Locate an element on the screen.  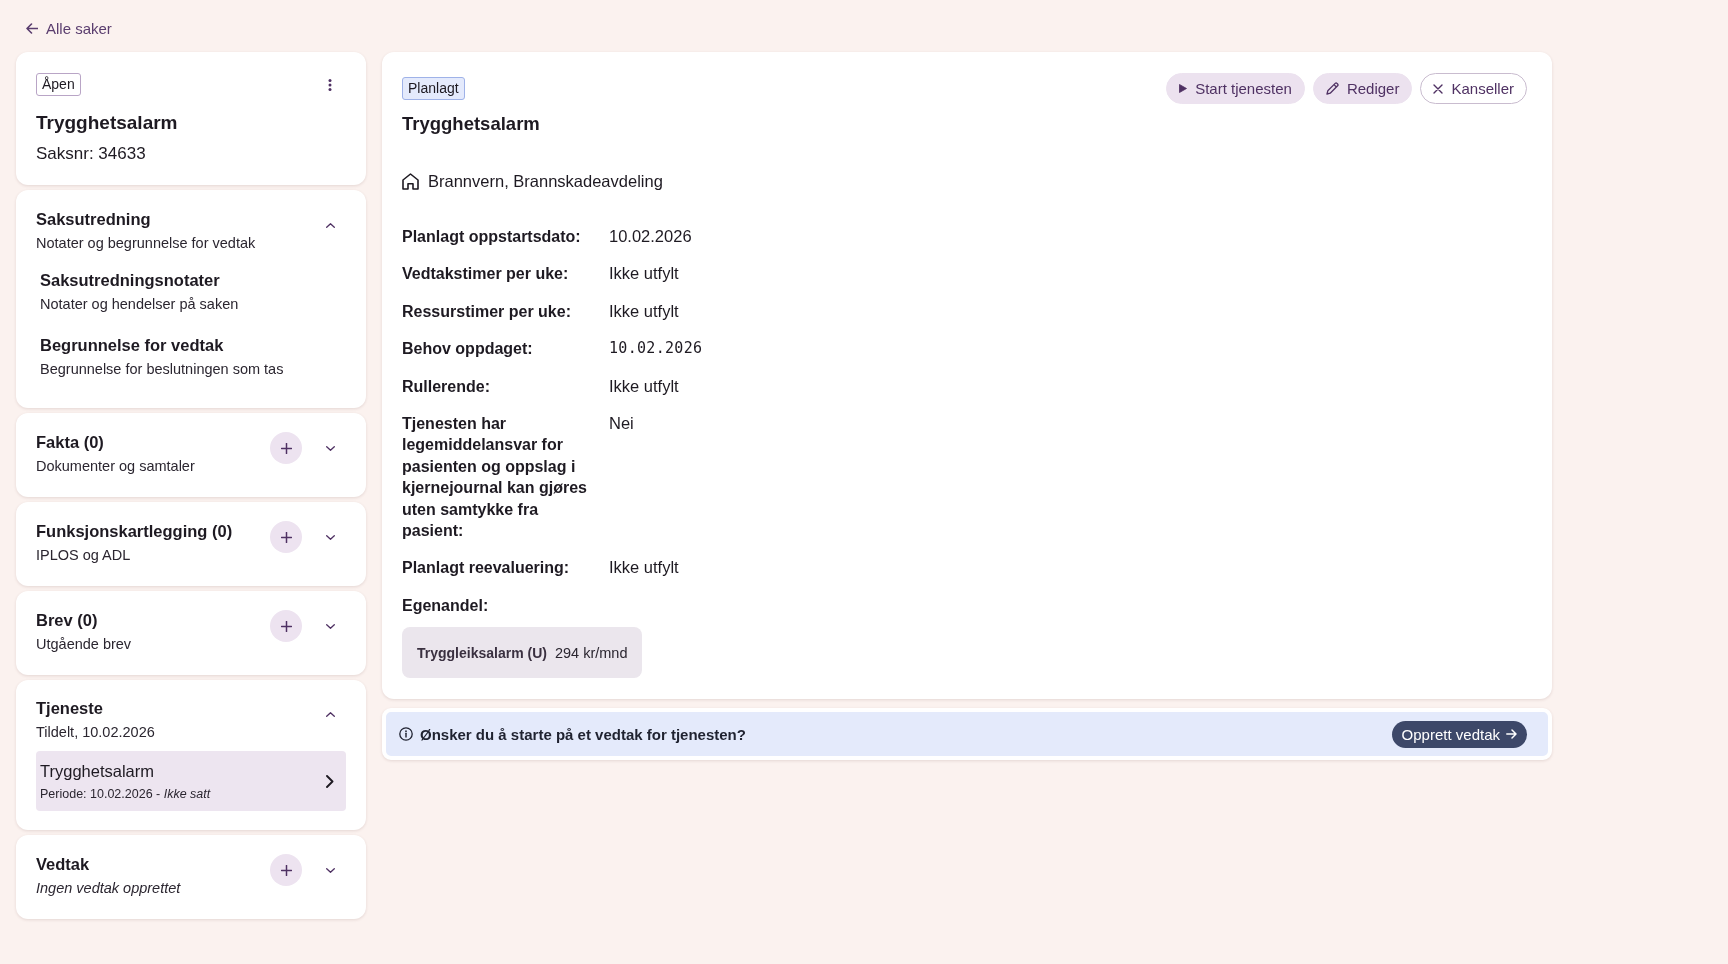
section-subtitle: IPLOS og ADL is located at coordinates (83, 555).